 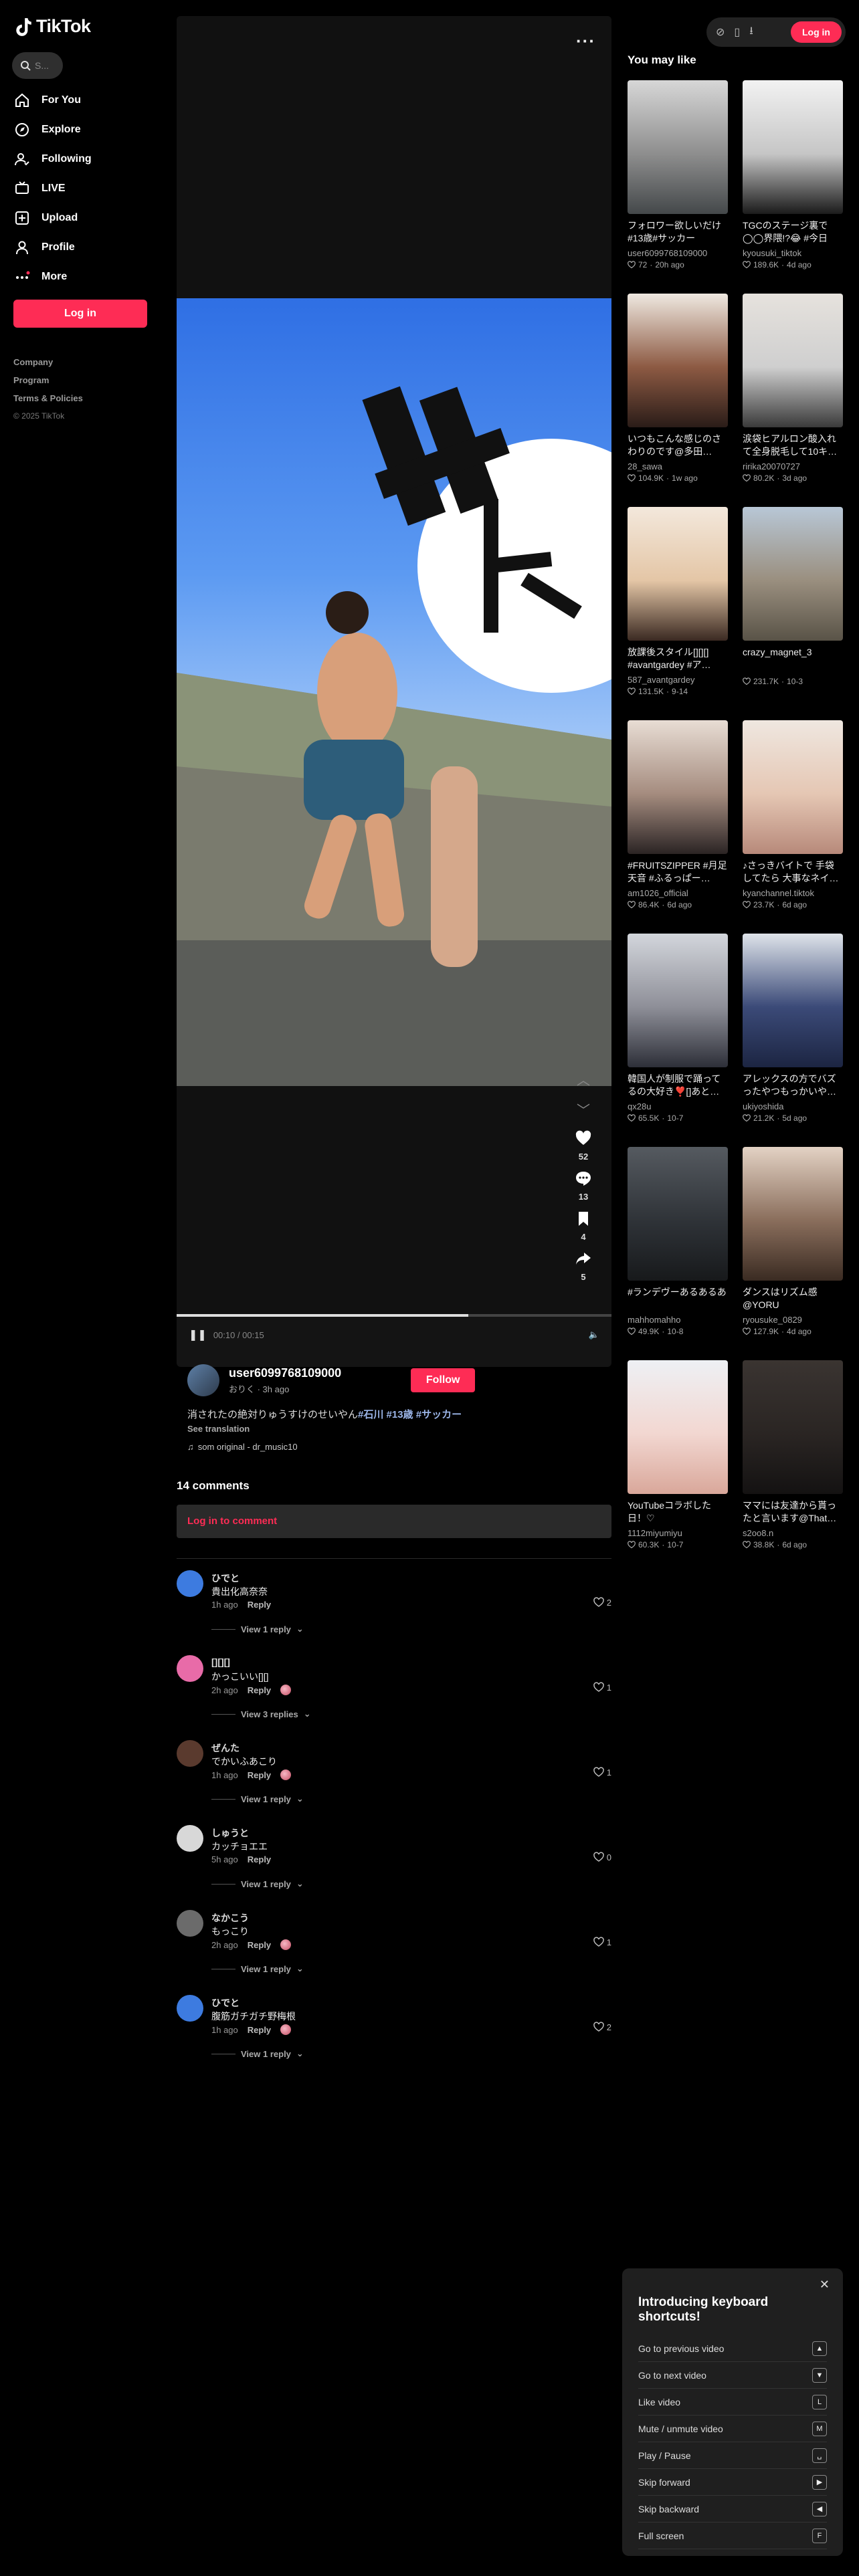 What do you see at coordinates (394, 1429) in the screenshot?
I see `see-translation-link: See translation` at bounding box center [394, 1429].